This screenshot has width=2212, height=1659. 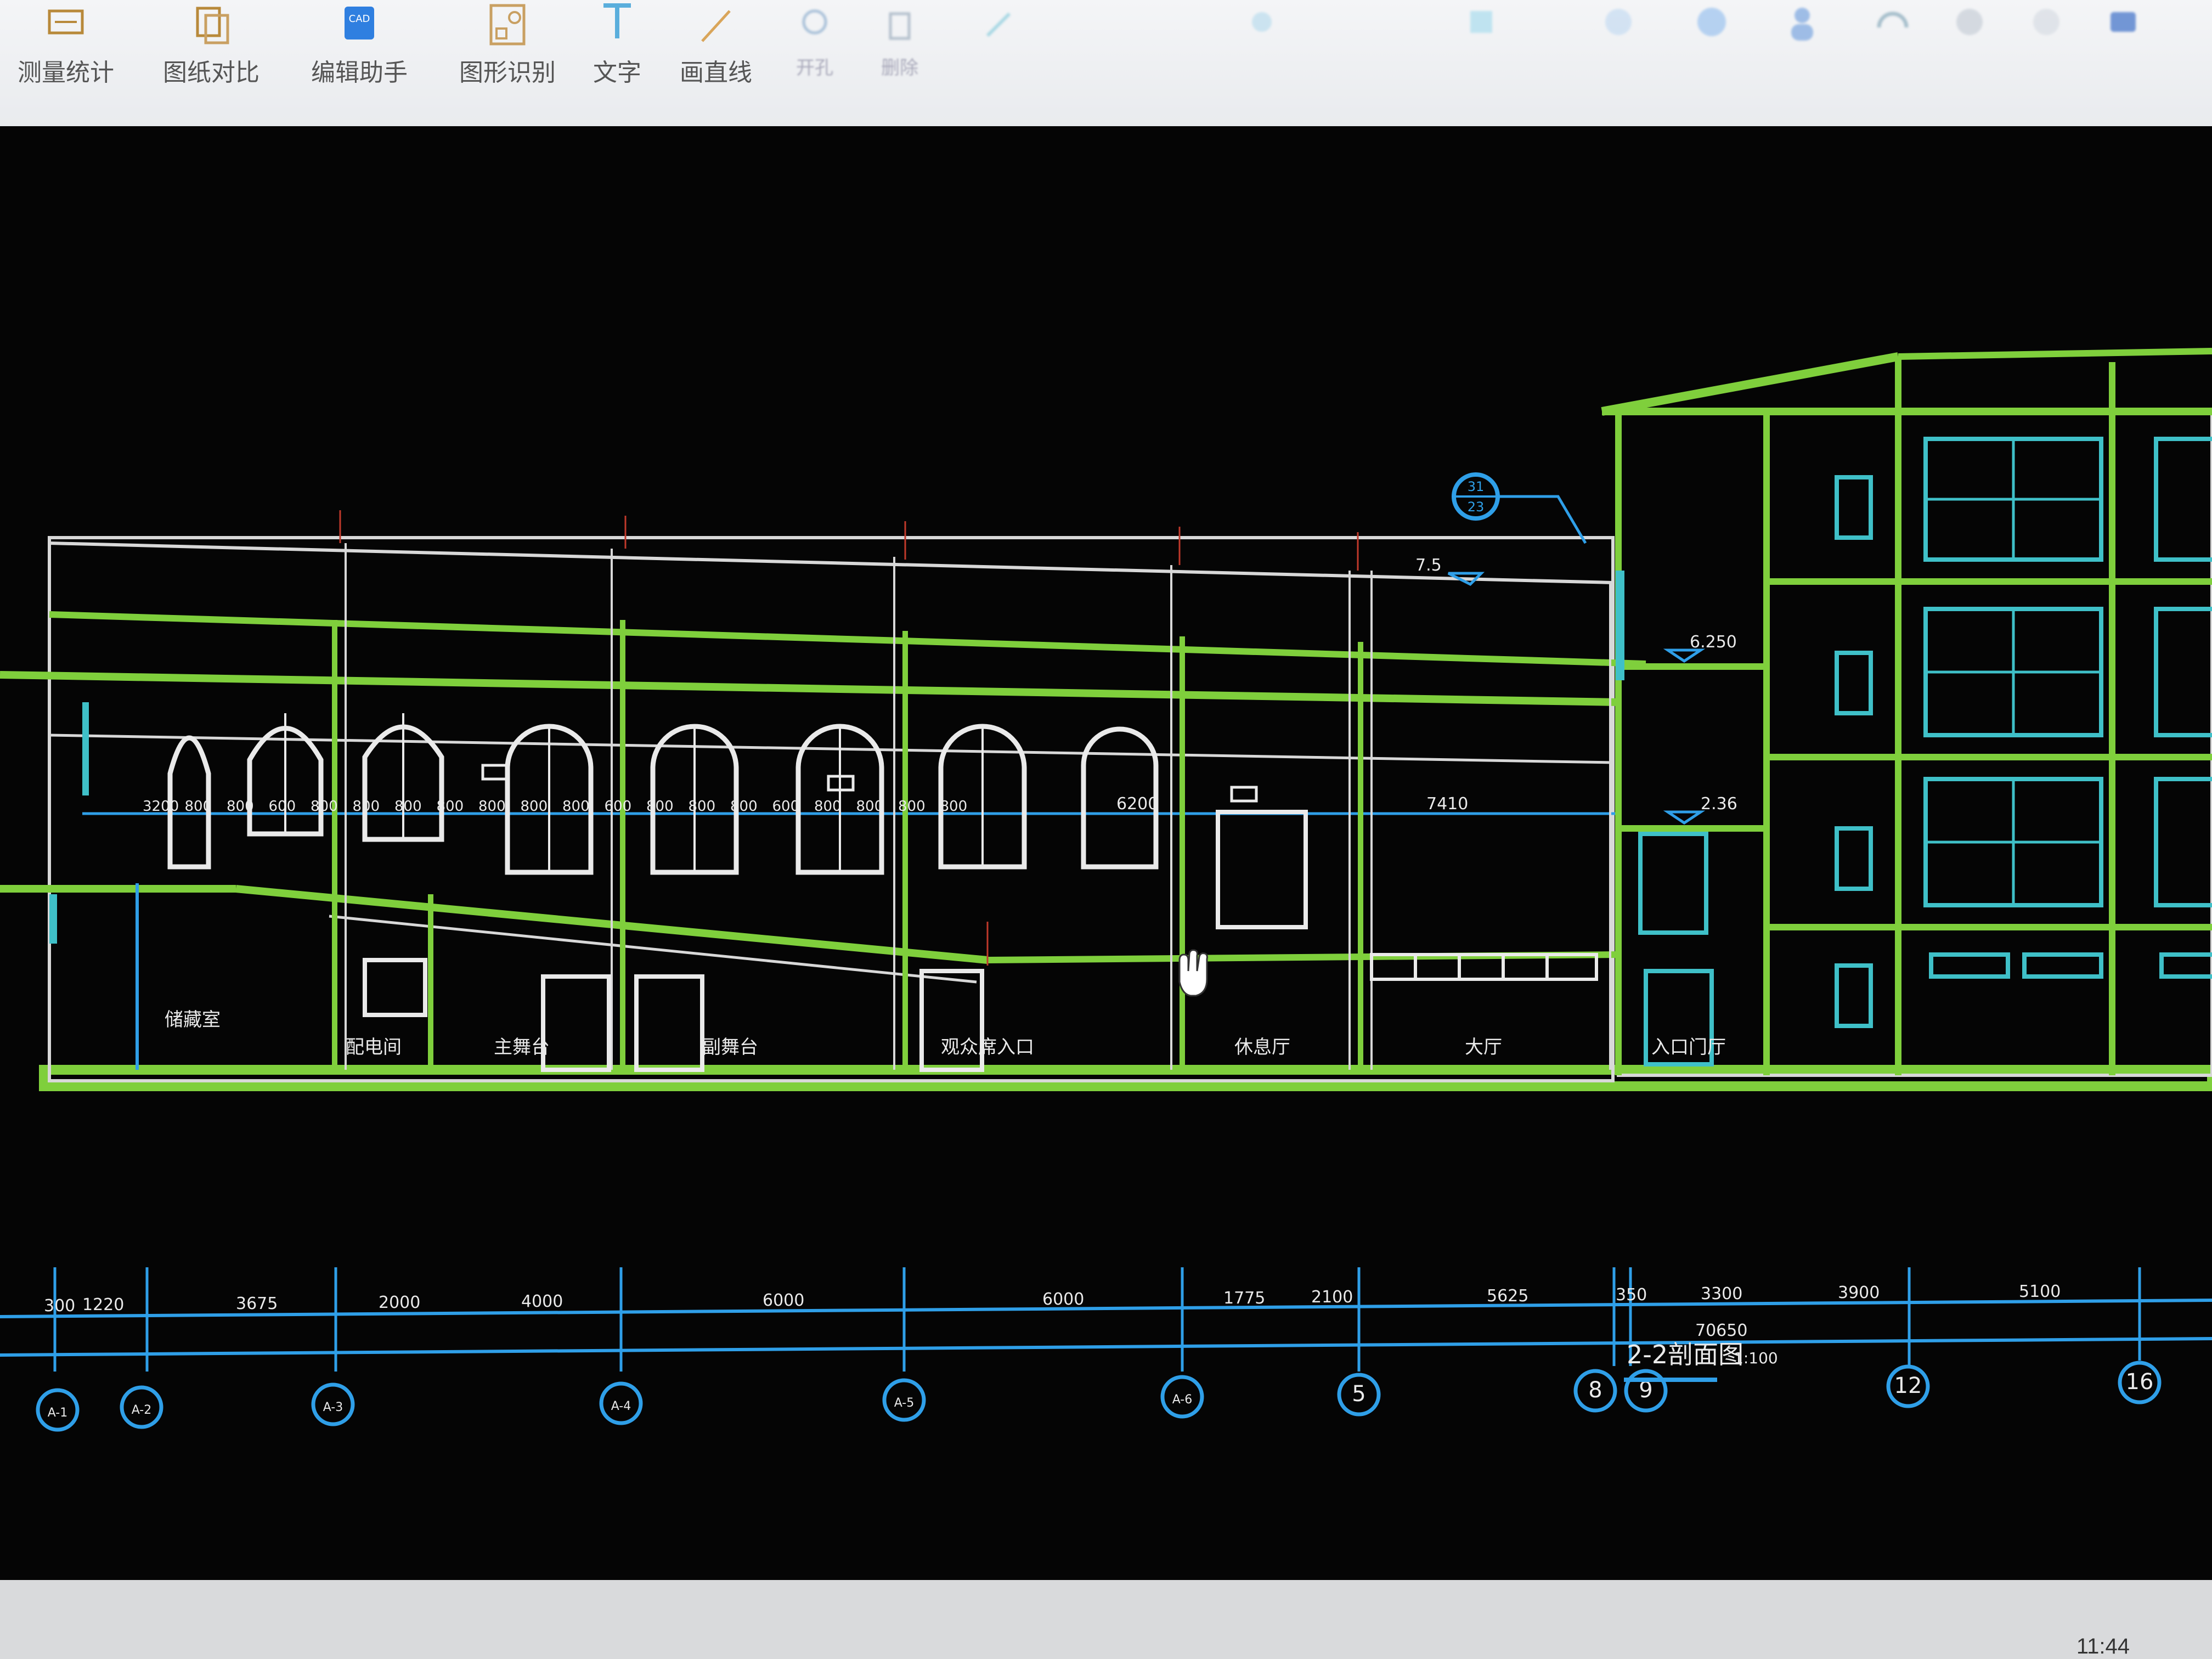 What do you see at coordinates (66, 73) in the screenshot?
I see `tool-label: 测量统计` at bounding box center [66, 73].